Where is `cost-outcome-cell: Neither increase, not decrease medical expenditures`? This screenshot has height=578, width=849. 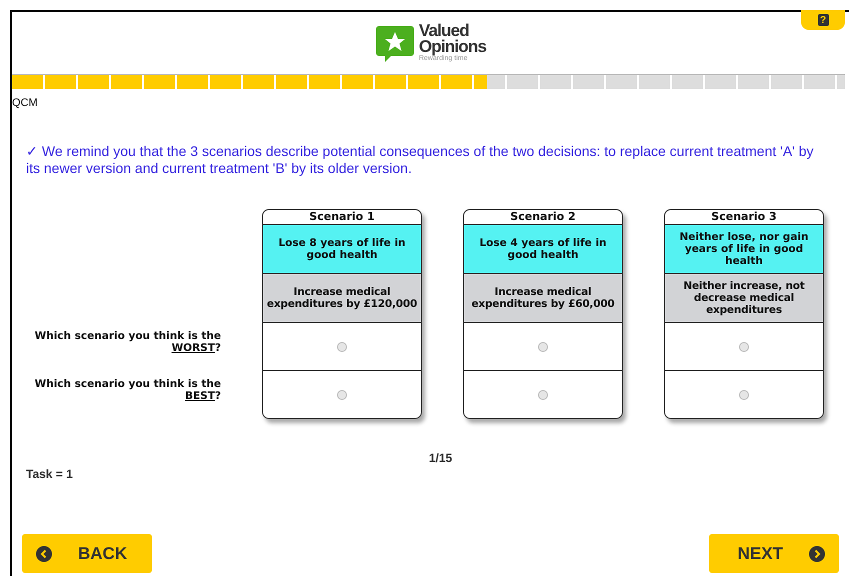
cost-outcome-cell: Neither increase, not decrease medical expenditures is located at coordinates (744, 298).